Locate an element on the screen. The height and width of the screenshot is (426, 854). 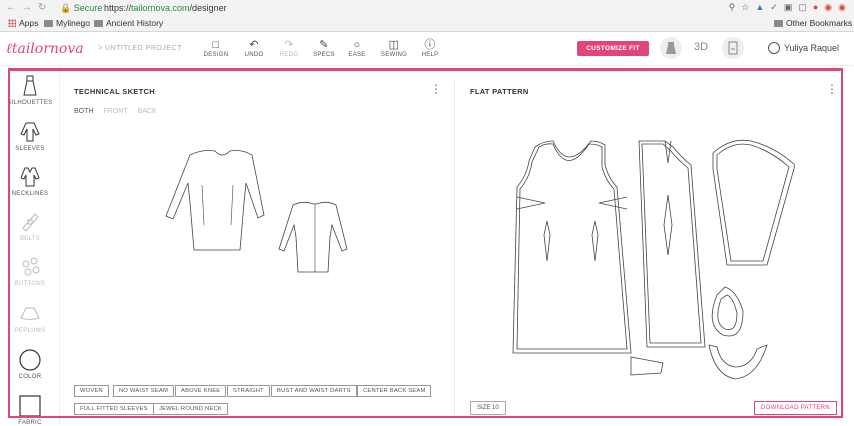
sidebar-item-silhouettes: SILHOUETTES is located at coordinates (30, 90).